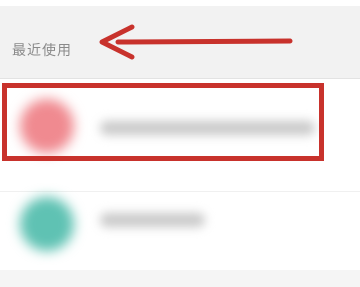 This screenshot has width=360, height=287. What do you see at coordinates (47, 224) in the screenshot?
I see `avatar` at bounding box center [47, 224].